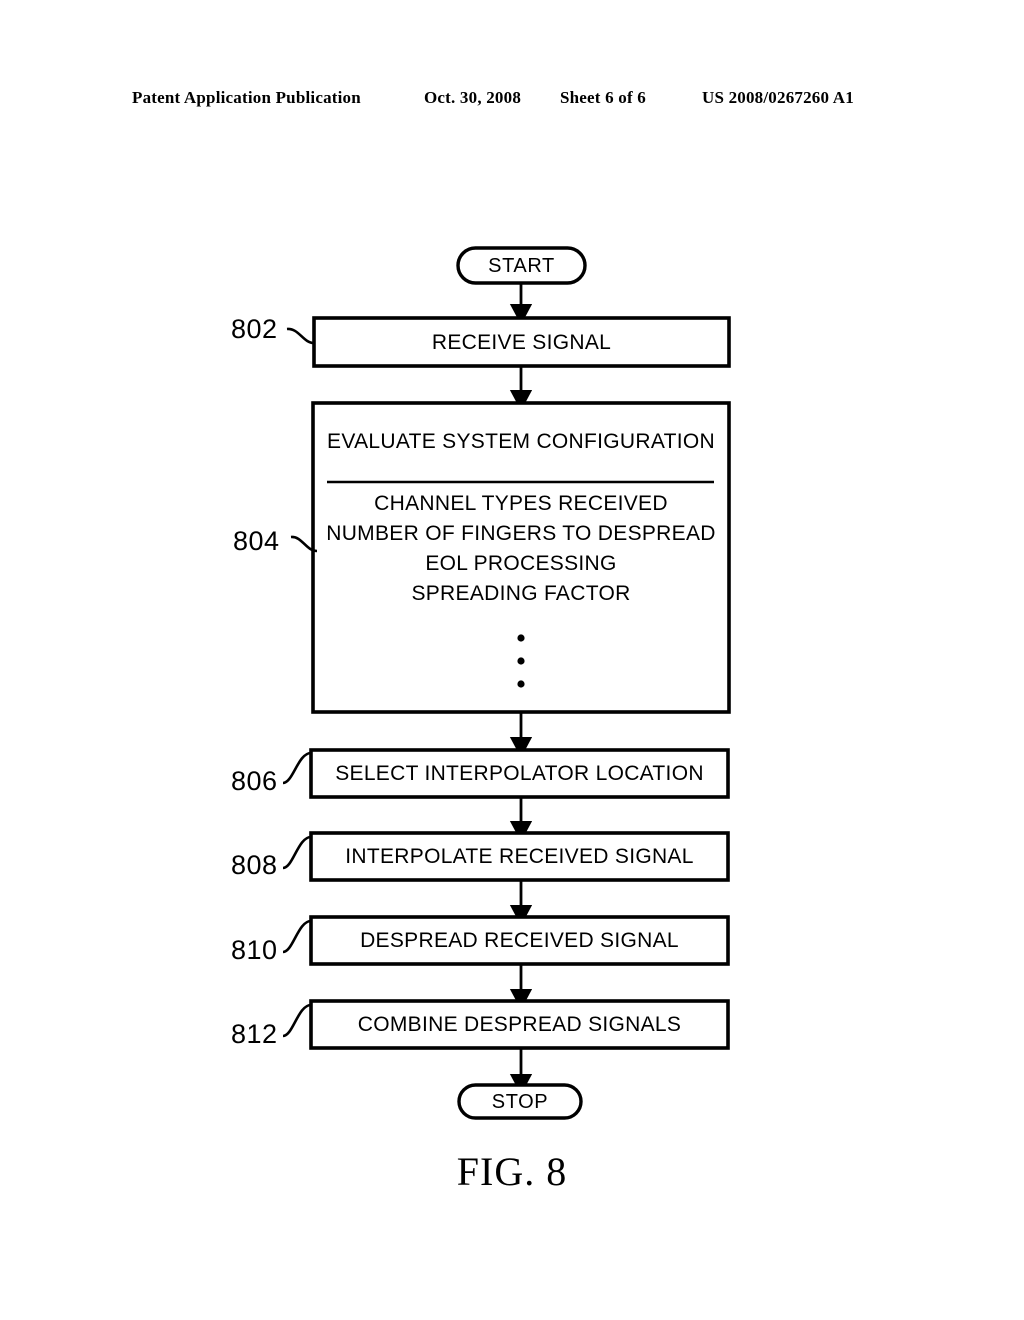 This screenshot has width=1024, height=1320. Describe the element at coordinates (520, 1102) in the screenshot. I see `stop-terminal-label: STOP` at that location.